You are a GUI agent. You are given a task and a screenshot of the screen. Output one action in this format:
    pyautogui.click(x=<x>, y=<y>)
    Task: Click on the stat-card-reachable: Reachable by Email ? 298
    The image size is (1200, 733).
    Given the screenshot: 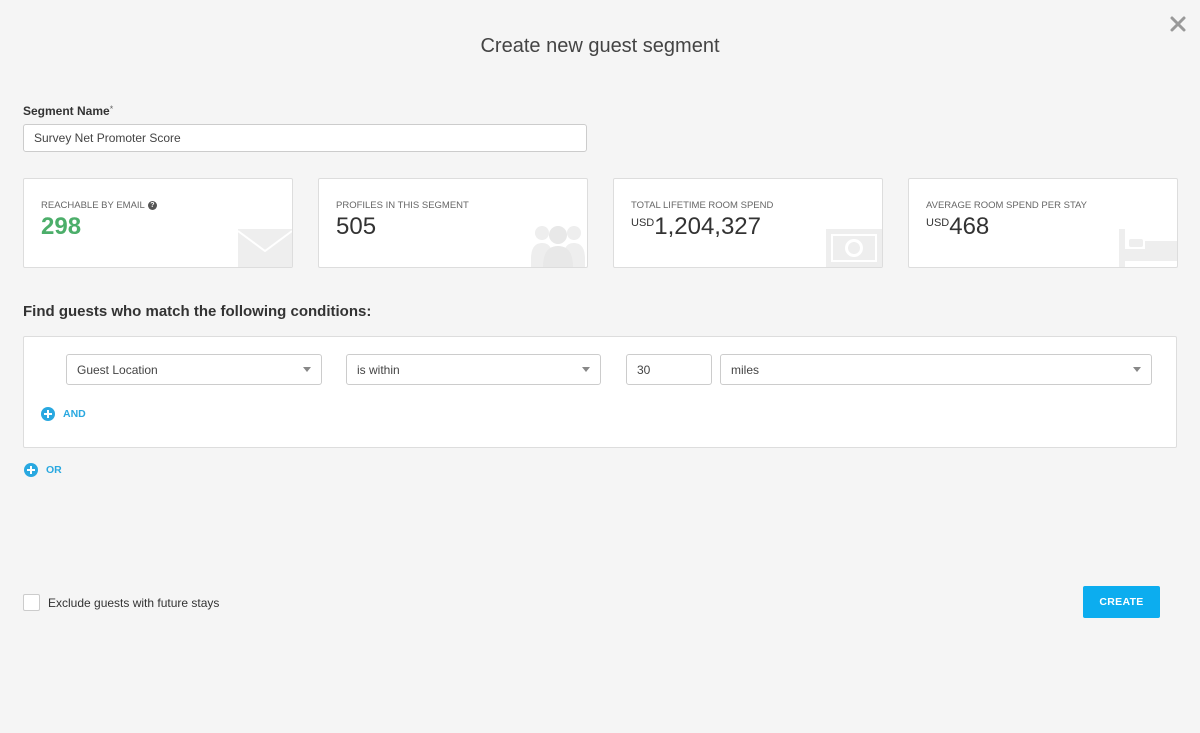 What is the action you would take?
    pyautogui.click(x=158, y=223)
    